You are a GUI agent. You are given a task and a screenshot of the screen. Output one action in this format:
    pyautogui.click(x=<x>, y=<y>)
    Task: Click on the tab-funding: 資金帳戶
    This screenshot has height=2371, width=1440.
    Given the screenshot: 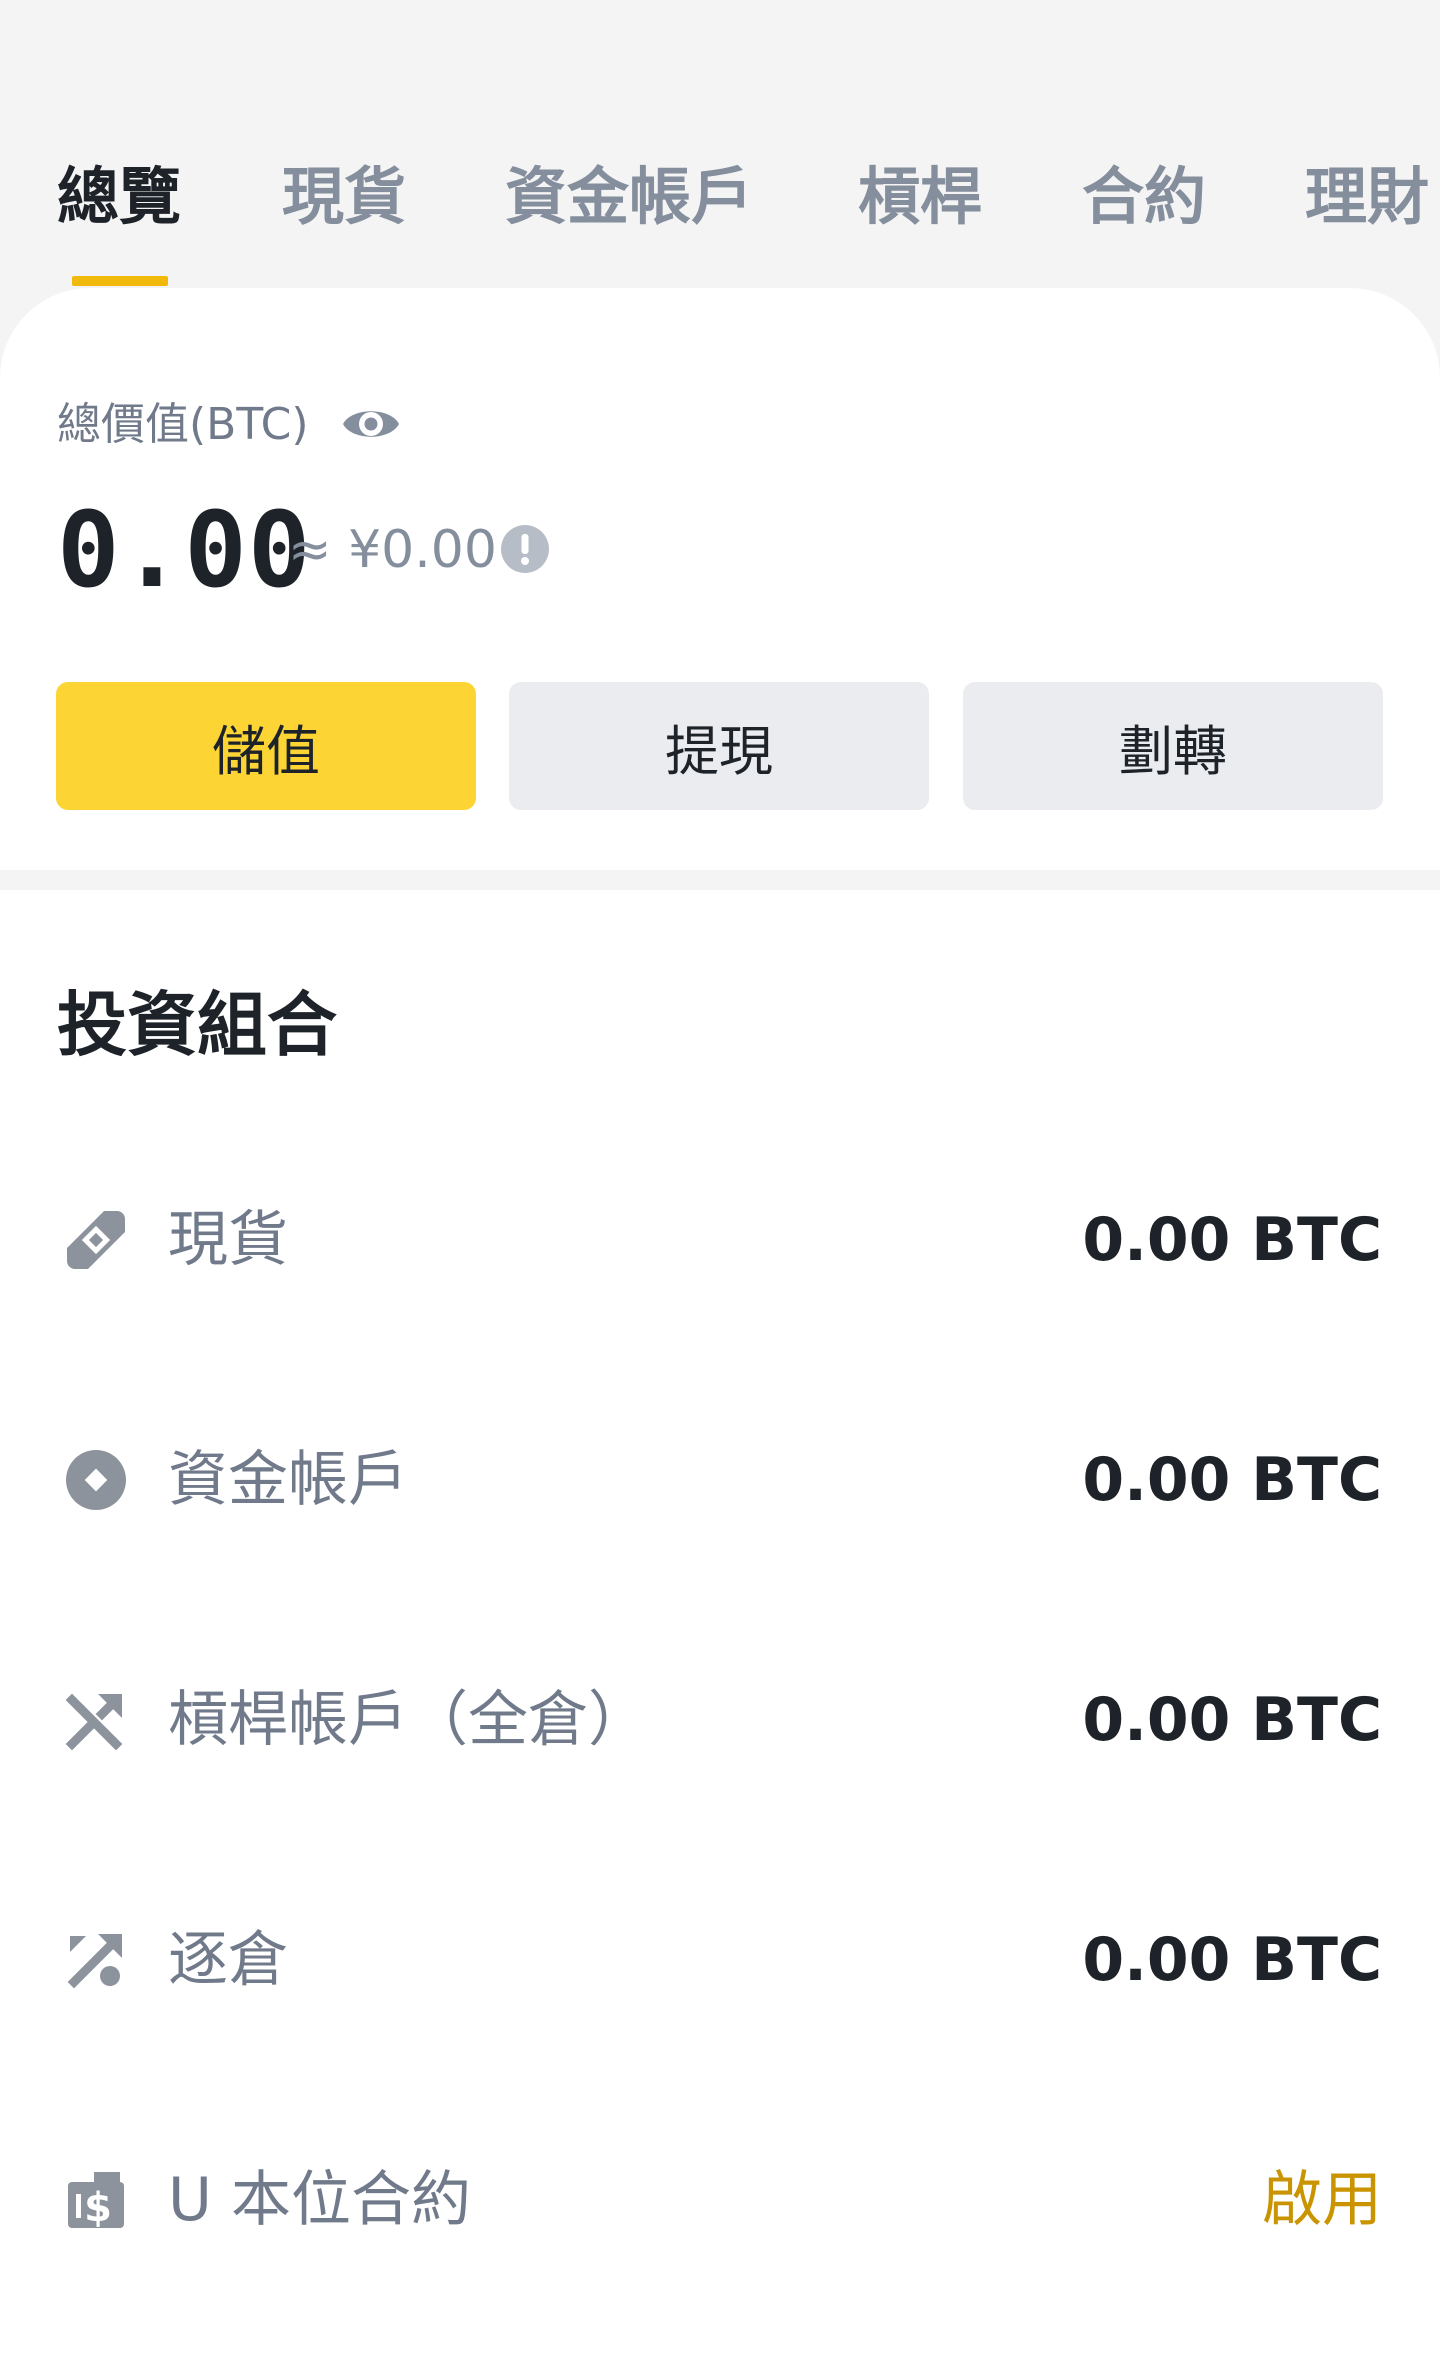 What is the action you would take?
    pyautogui.click(x=629, y=197)
    